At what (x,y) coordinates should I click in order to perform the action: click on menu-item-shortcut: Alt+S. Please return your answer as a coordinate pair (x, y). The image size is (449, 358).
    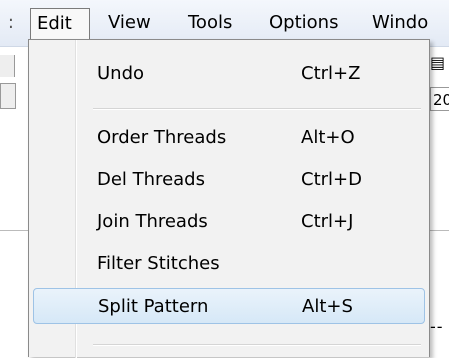
    Looking at the image, I should click on (327, 306).